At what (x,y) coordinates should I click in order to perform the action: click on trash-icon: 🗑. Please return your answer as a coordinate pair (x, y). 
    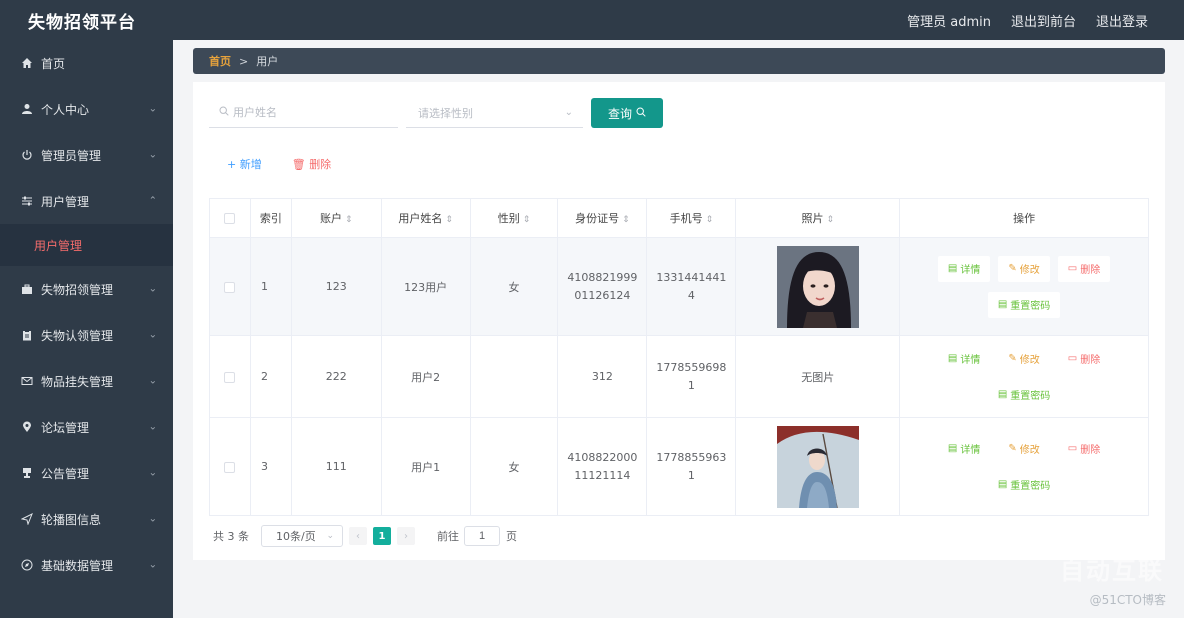
    Looking at the image, I should click on (298, 164).